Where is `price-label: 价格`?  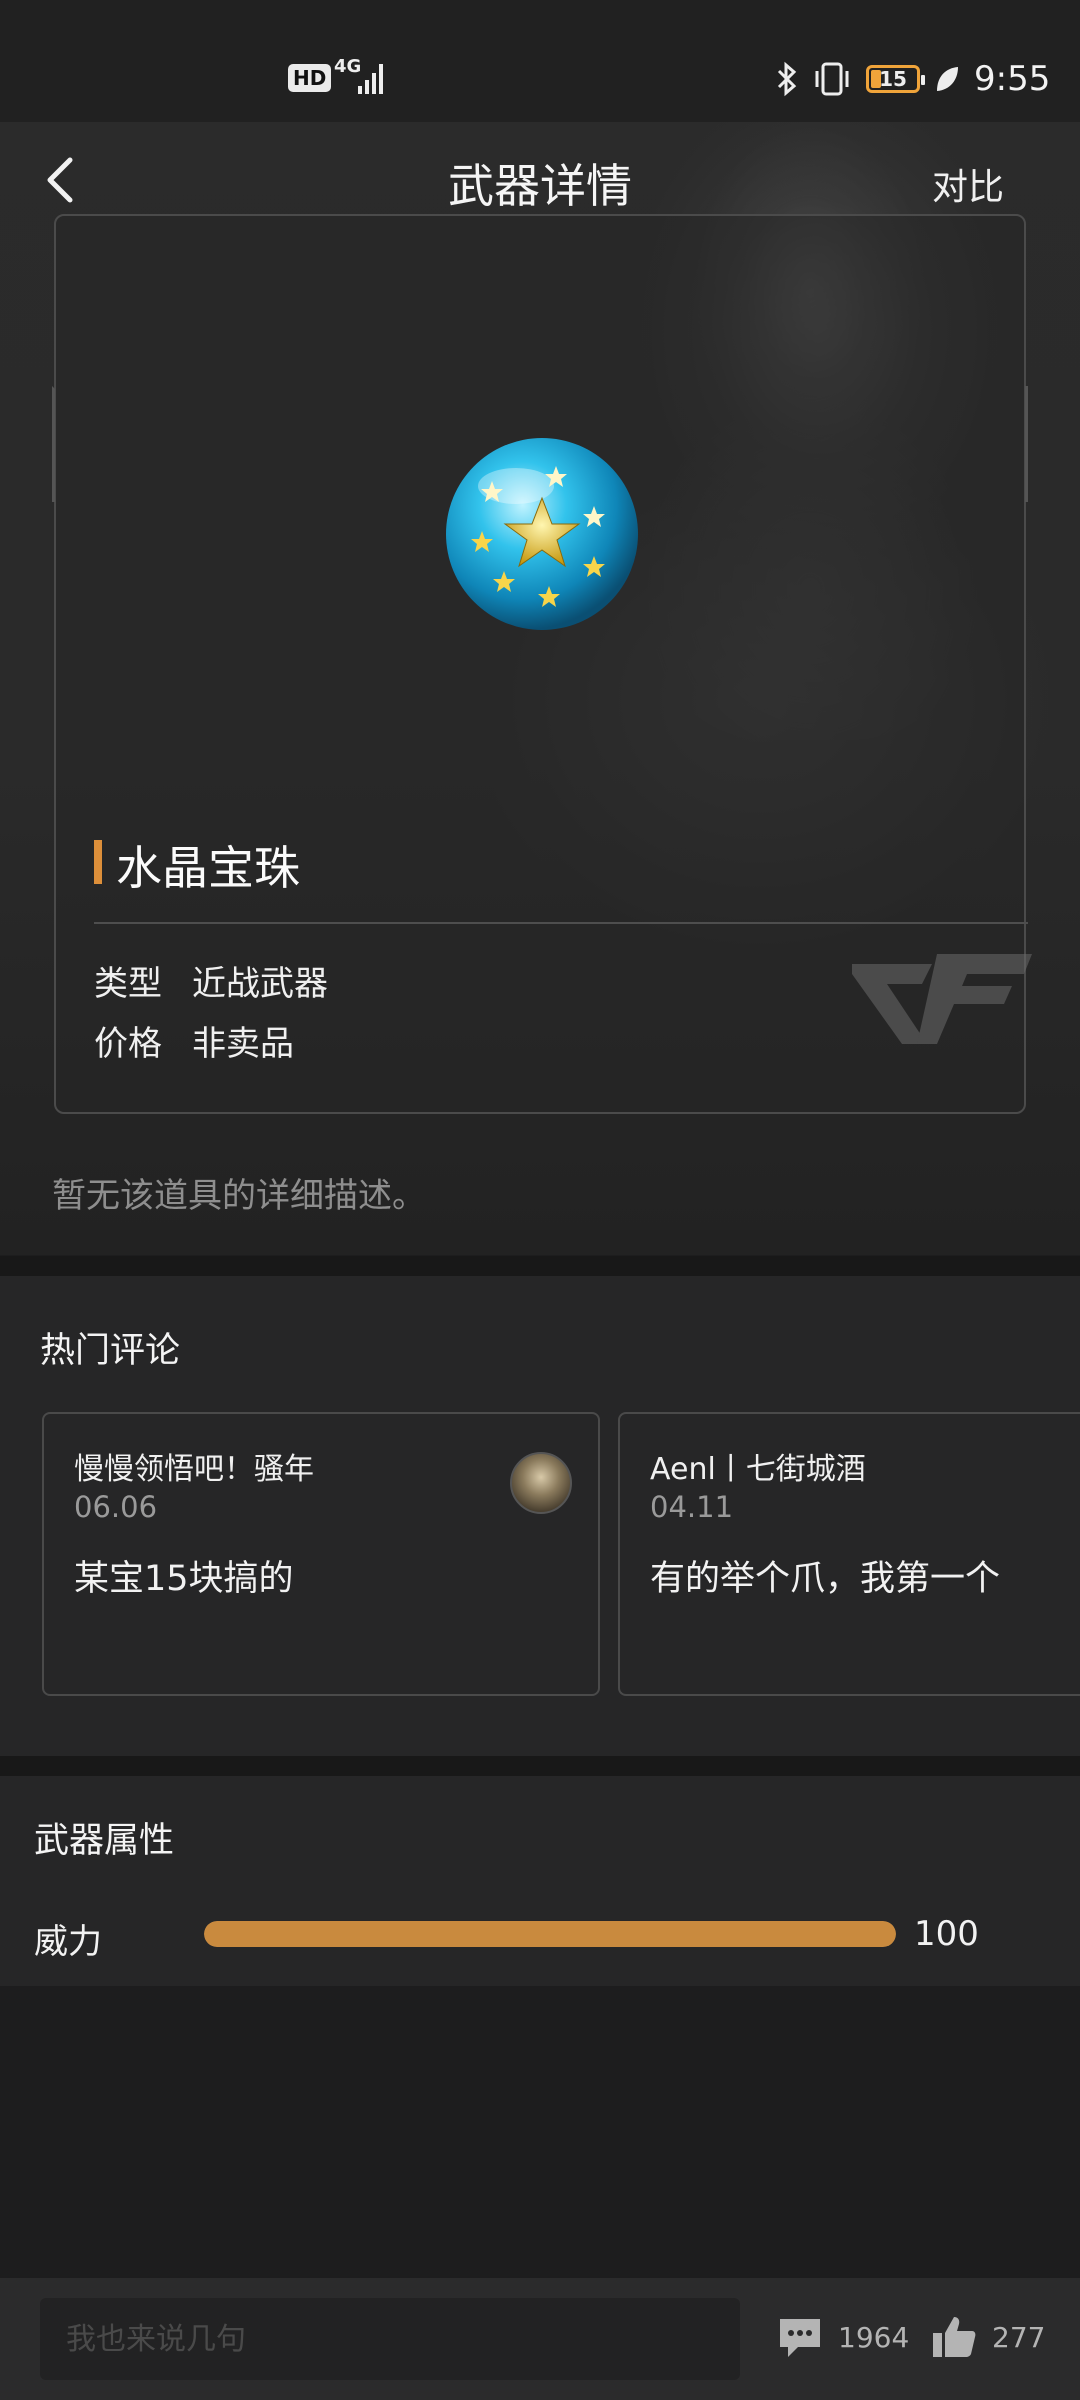 price-label: 价格 is located at coordinates (128, 1044).